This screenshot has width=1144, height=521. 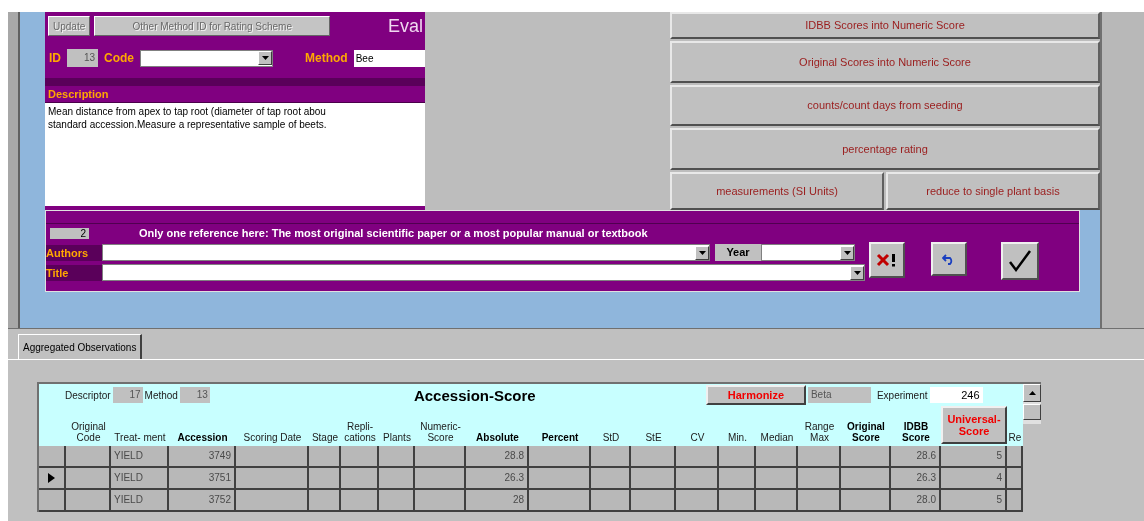 What do you see at coordinates (885, 25) in the screenshot?
I see `conversion-button: IDBB Scores into Numeric Score` at bounding box center [885, 25].